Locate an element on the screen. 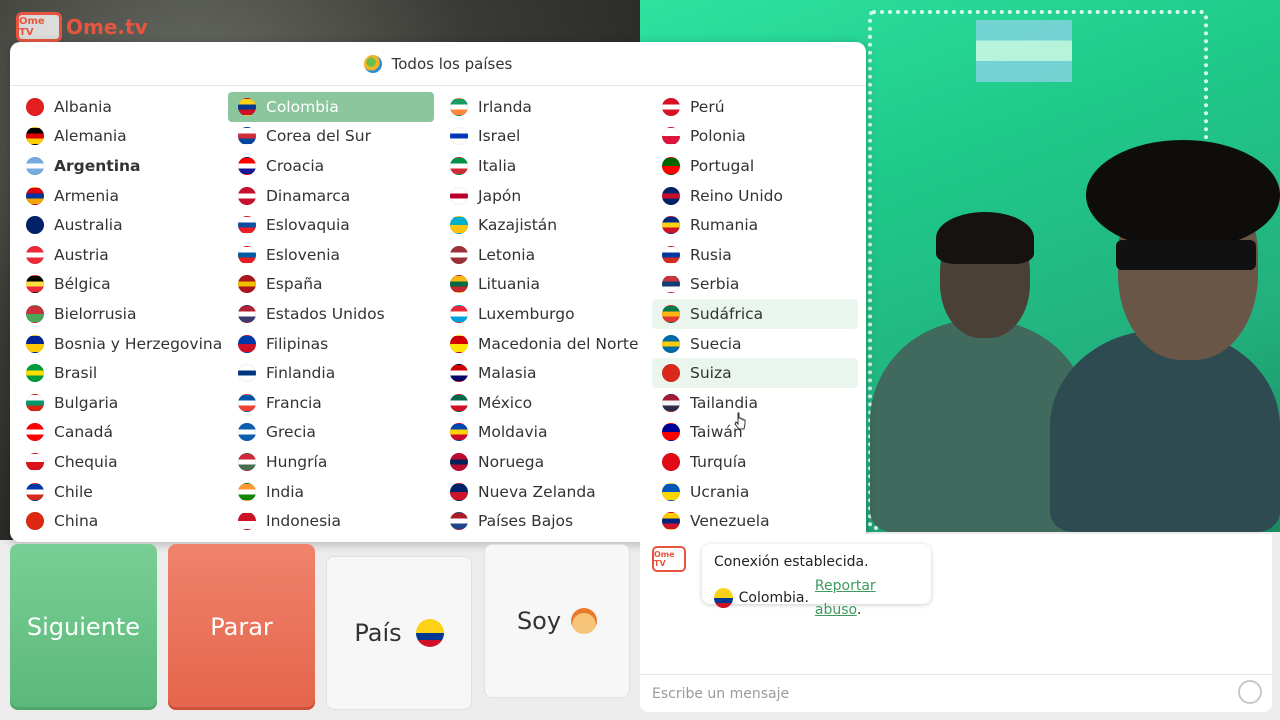  emoji-icon is located at coordinates (1250, 692).